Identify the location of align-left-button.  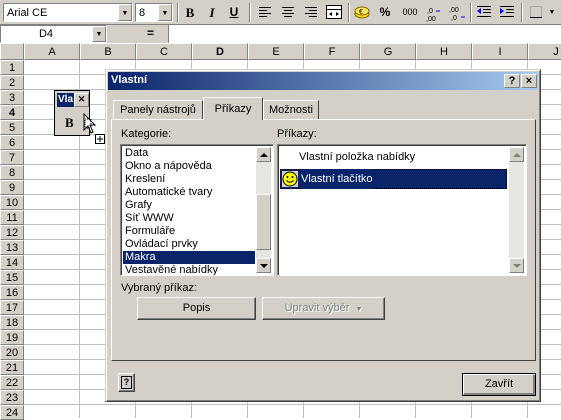
(265, 12).